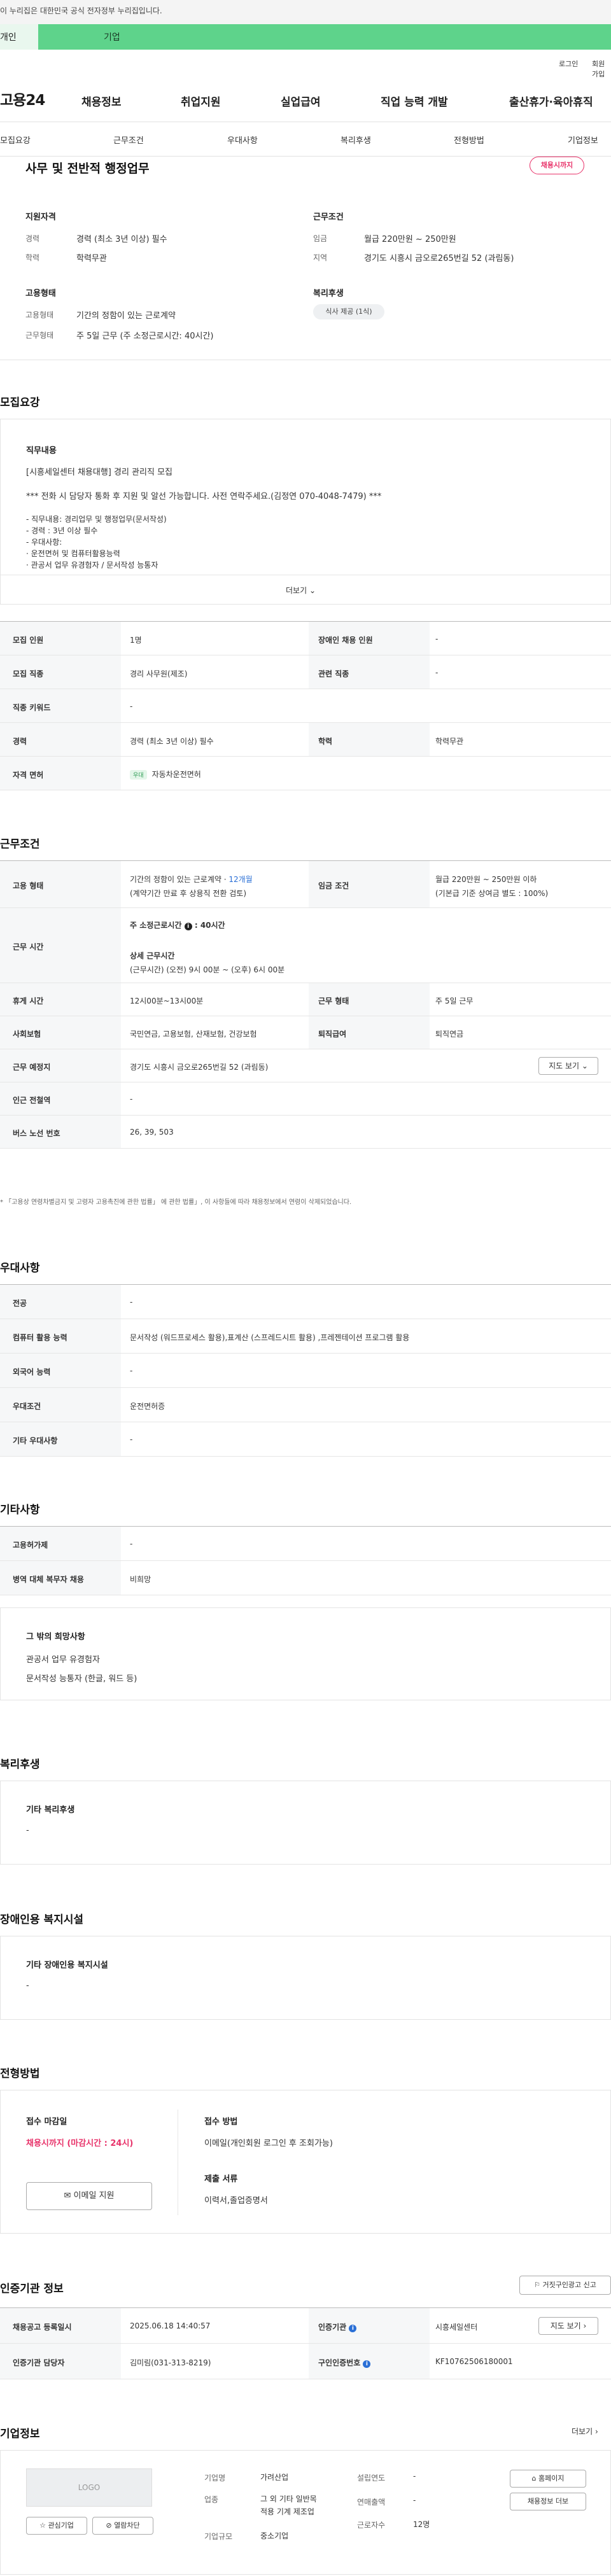  What do you see at coordinates (15, 140) in the screenshot?
I see `subnav-recruit: 모집요강` at bounding box center [15, 140].